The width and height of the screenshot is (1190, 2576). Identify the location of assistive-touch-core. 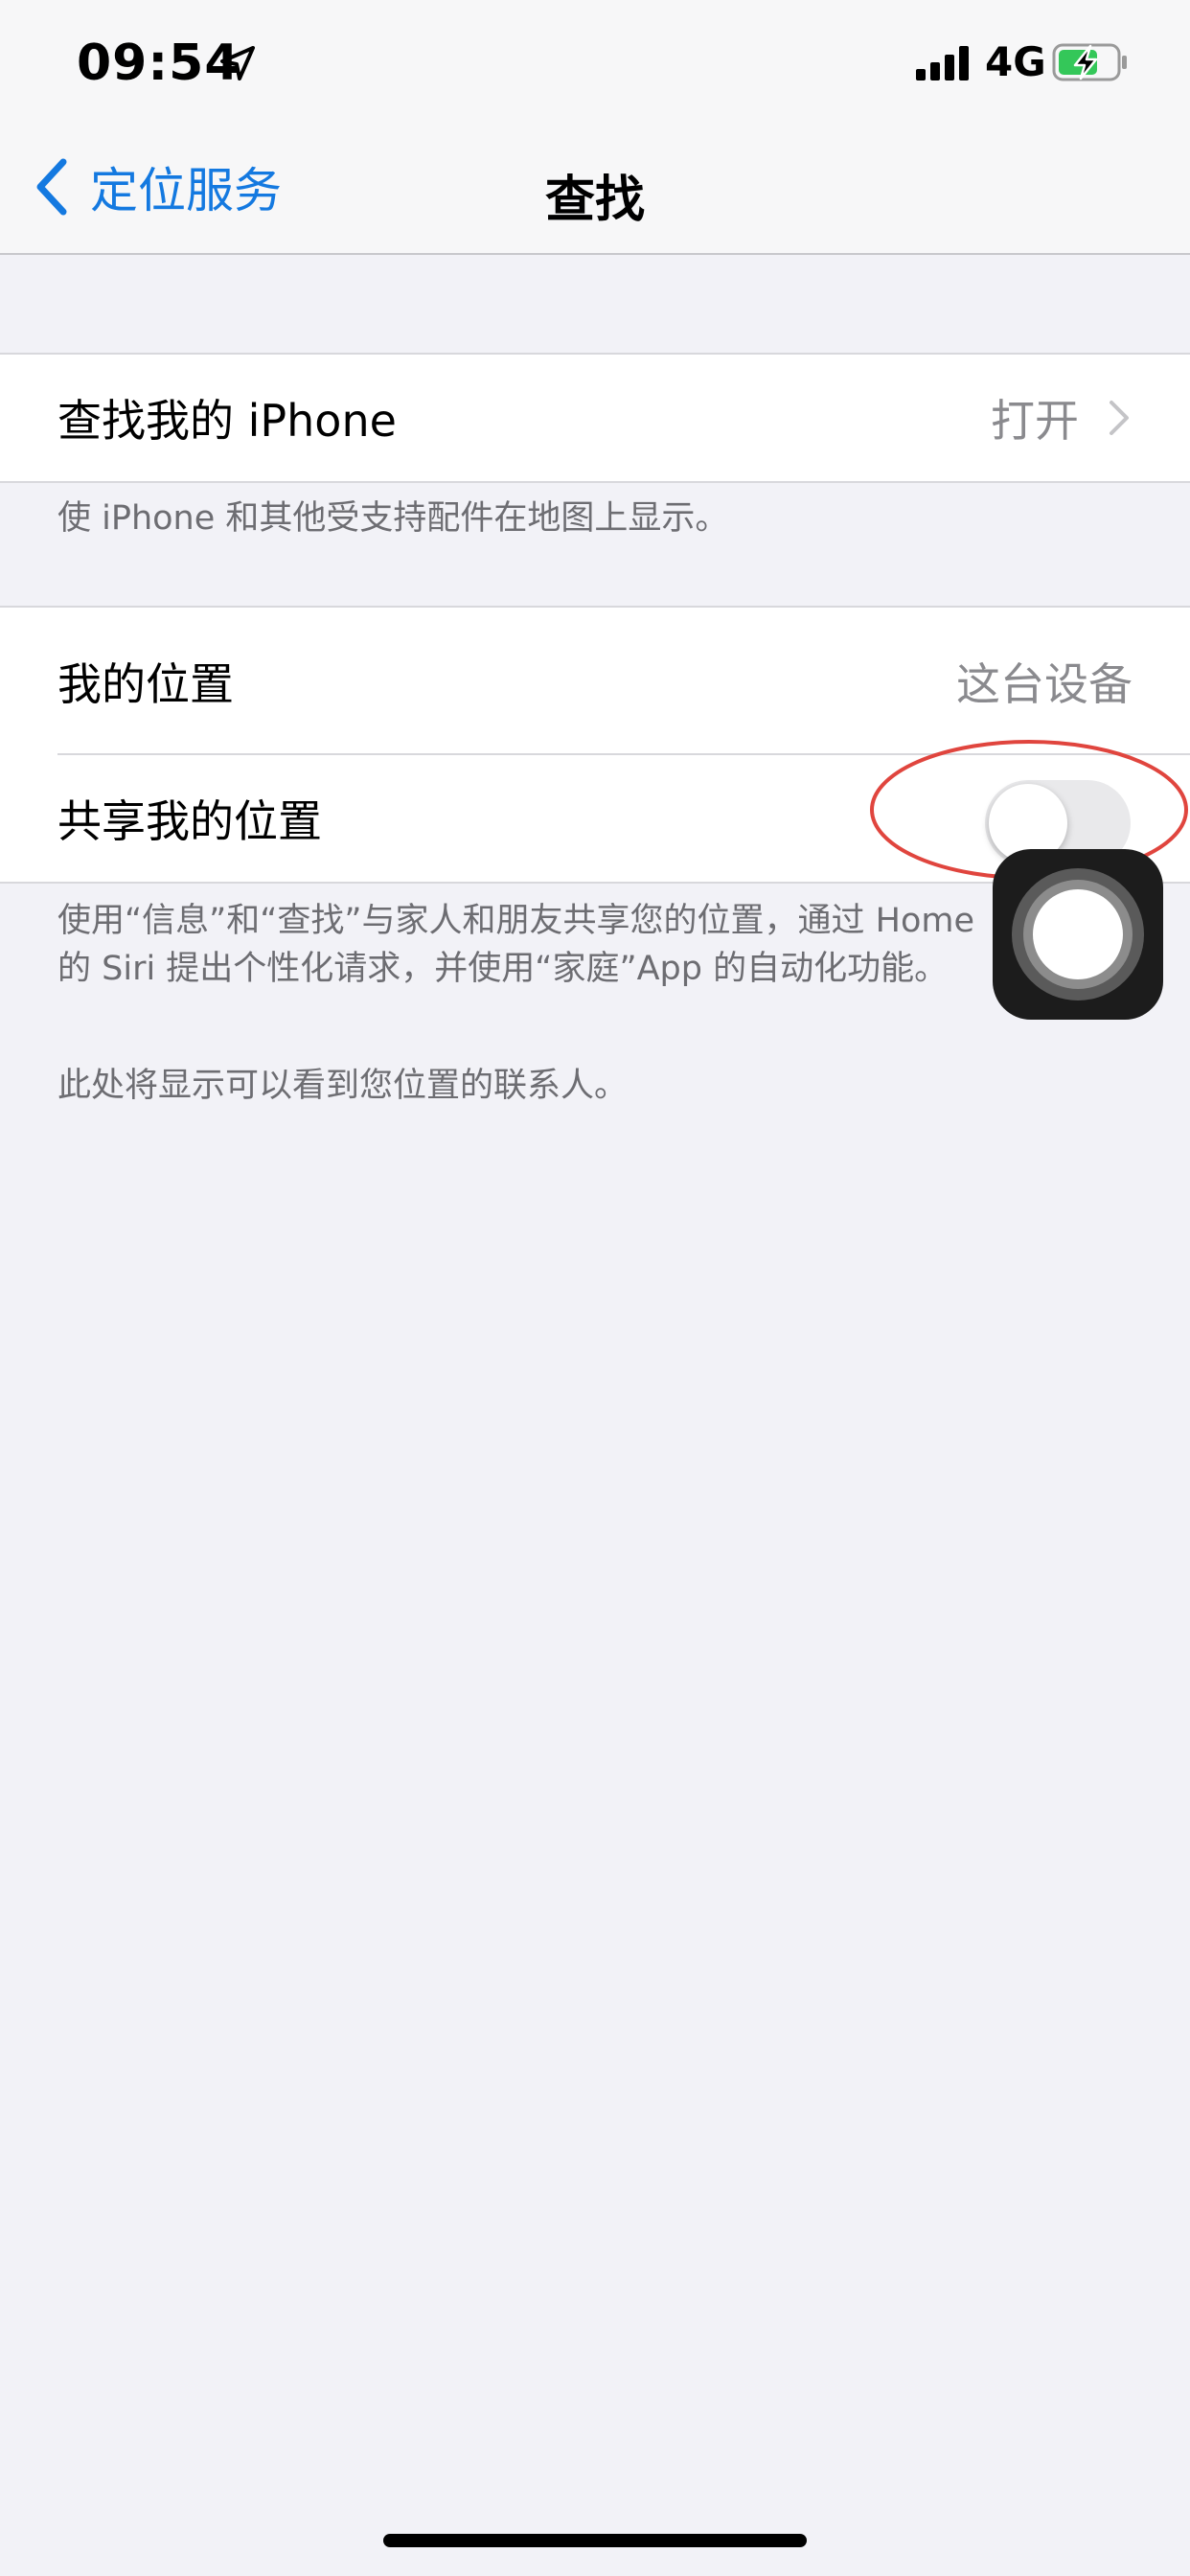
(1078, 934).